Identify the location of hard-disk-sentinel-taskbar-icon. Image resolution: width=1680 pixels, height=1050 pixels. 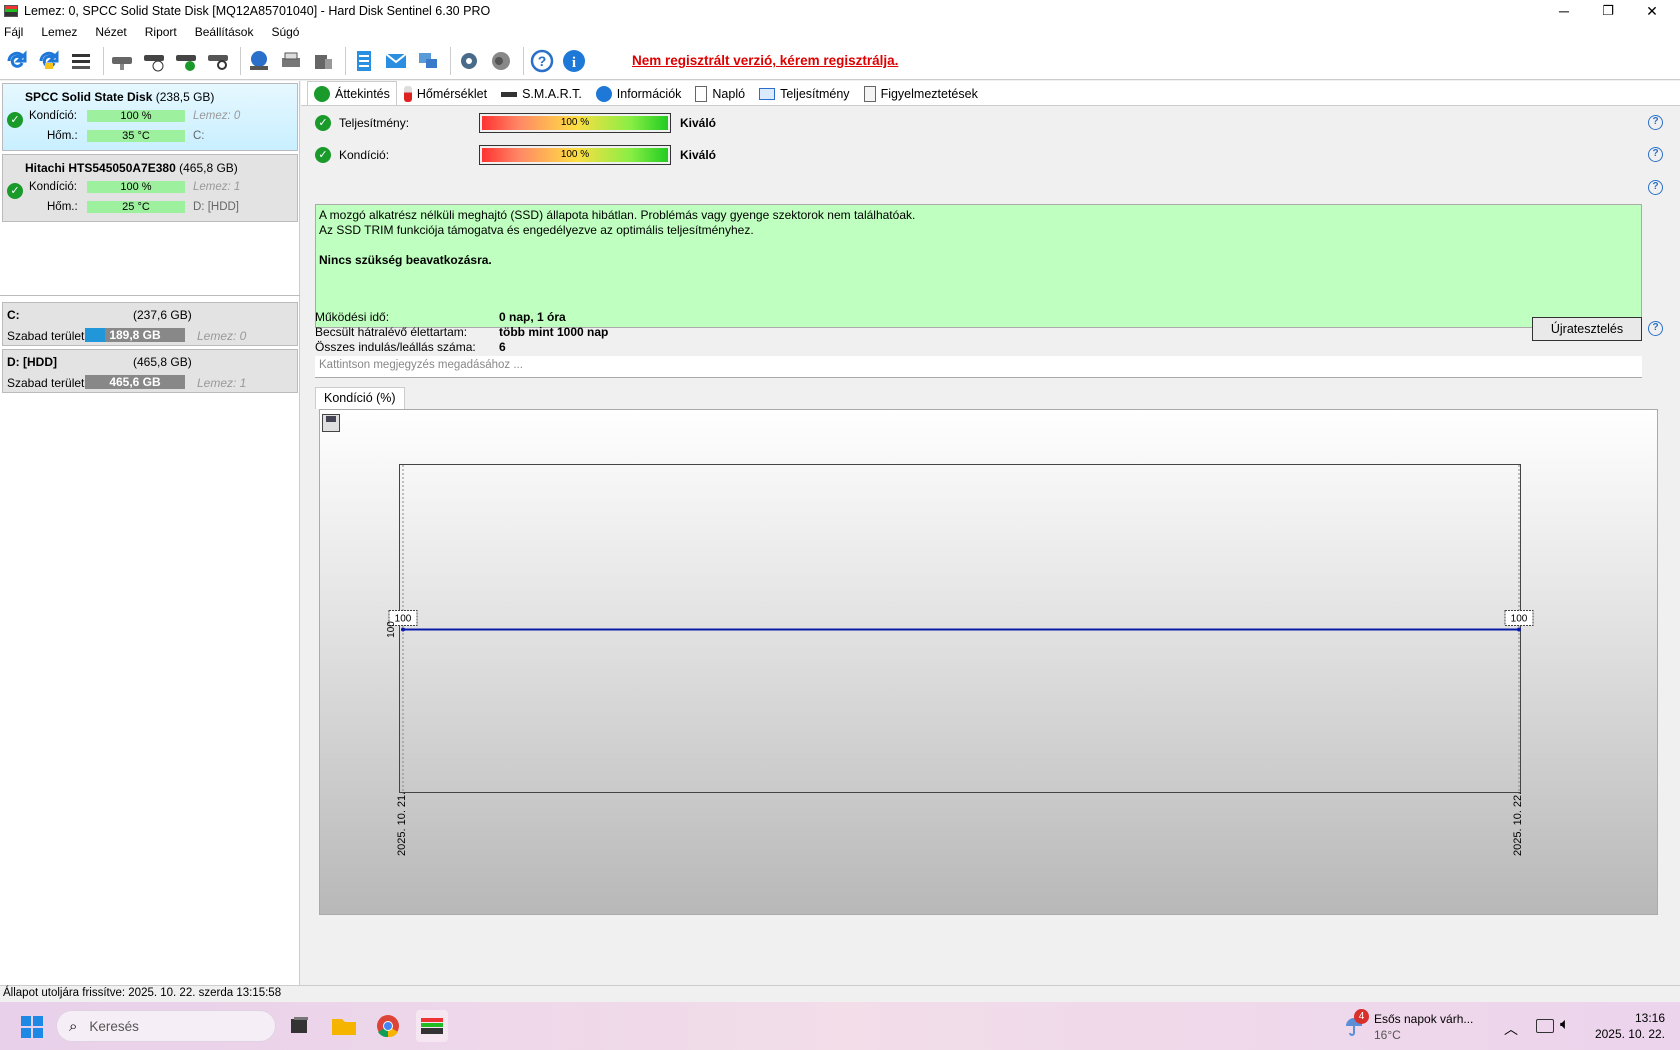
(432, 1026).